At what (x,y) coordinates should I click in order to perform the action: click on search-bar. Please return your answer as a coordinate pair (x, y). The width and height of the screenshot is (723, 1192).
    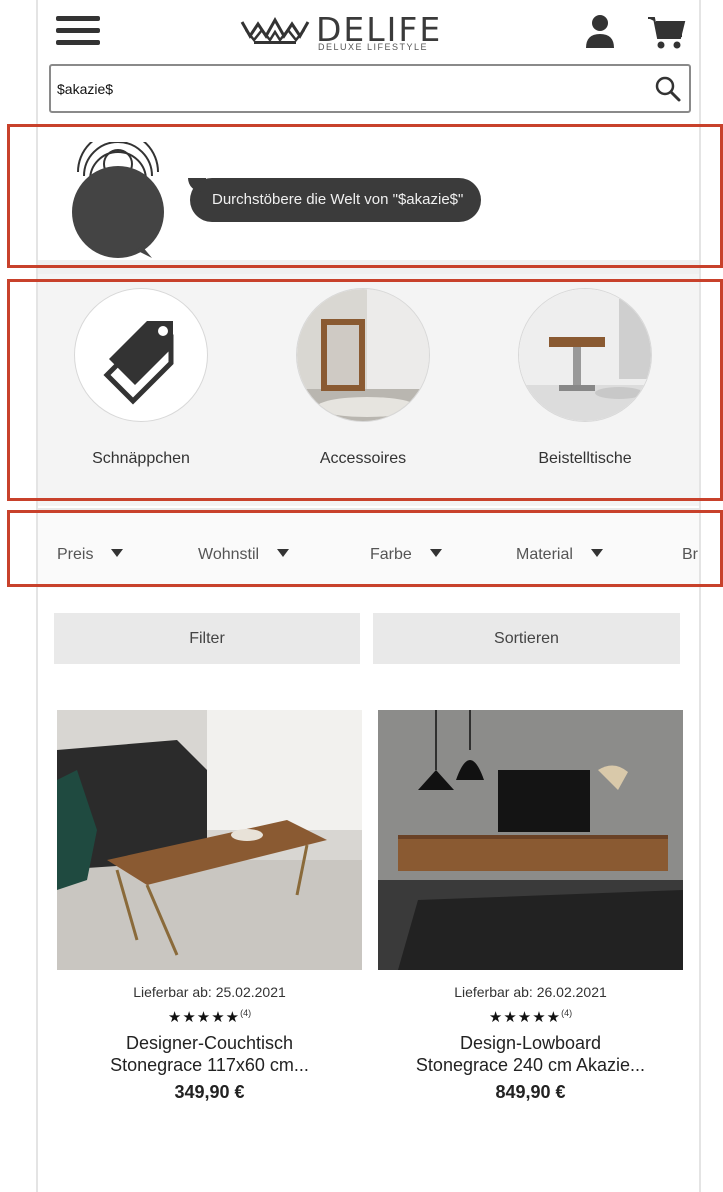
    Looking at the image, I should click on (370, 88).